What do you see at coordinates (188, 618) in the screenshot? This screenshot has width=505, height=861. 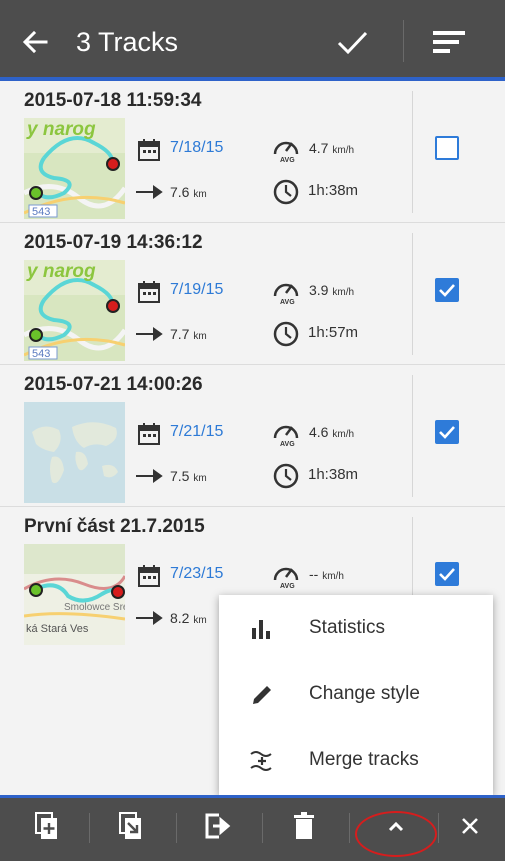 I see `track-distance: 8.2 km` at bounding box center [188, 618].